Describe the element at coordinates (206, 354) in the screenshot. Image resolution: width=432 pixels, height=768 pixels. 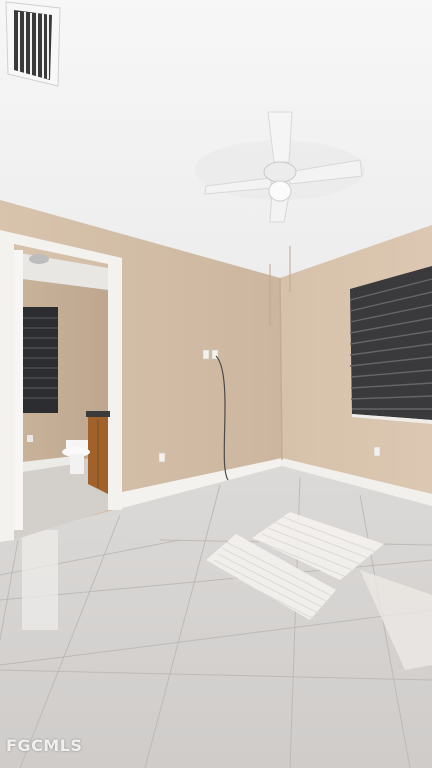
I see `wall-jack` at that location.